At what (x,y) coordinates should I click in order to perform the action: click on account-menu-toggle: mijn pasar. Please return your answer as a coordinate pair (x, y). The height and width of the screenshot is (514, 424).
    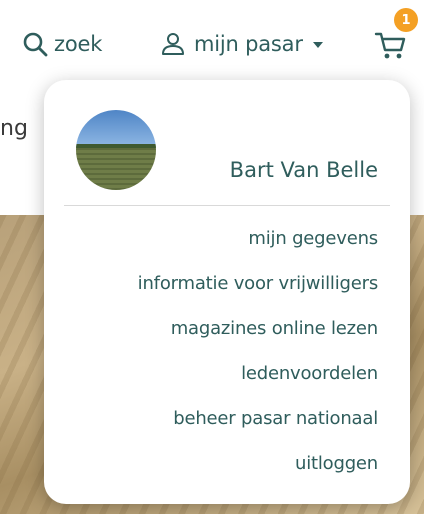
    Looking at the image, I should click on (241, 44).